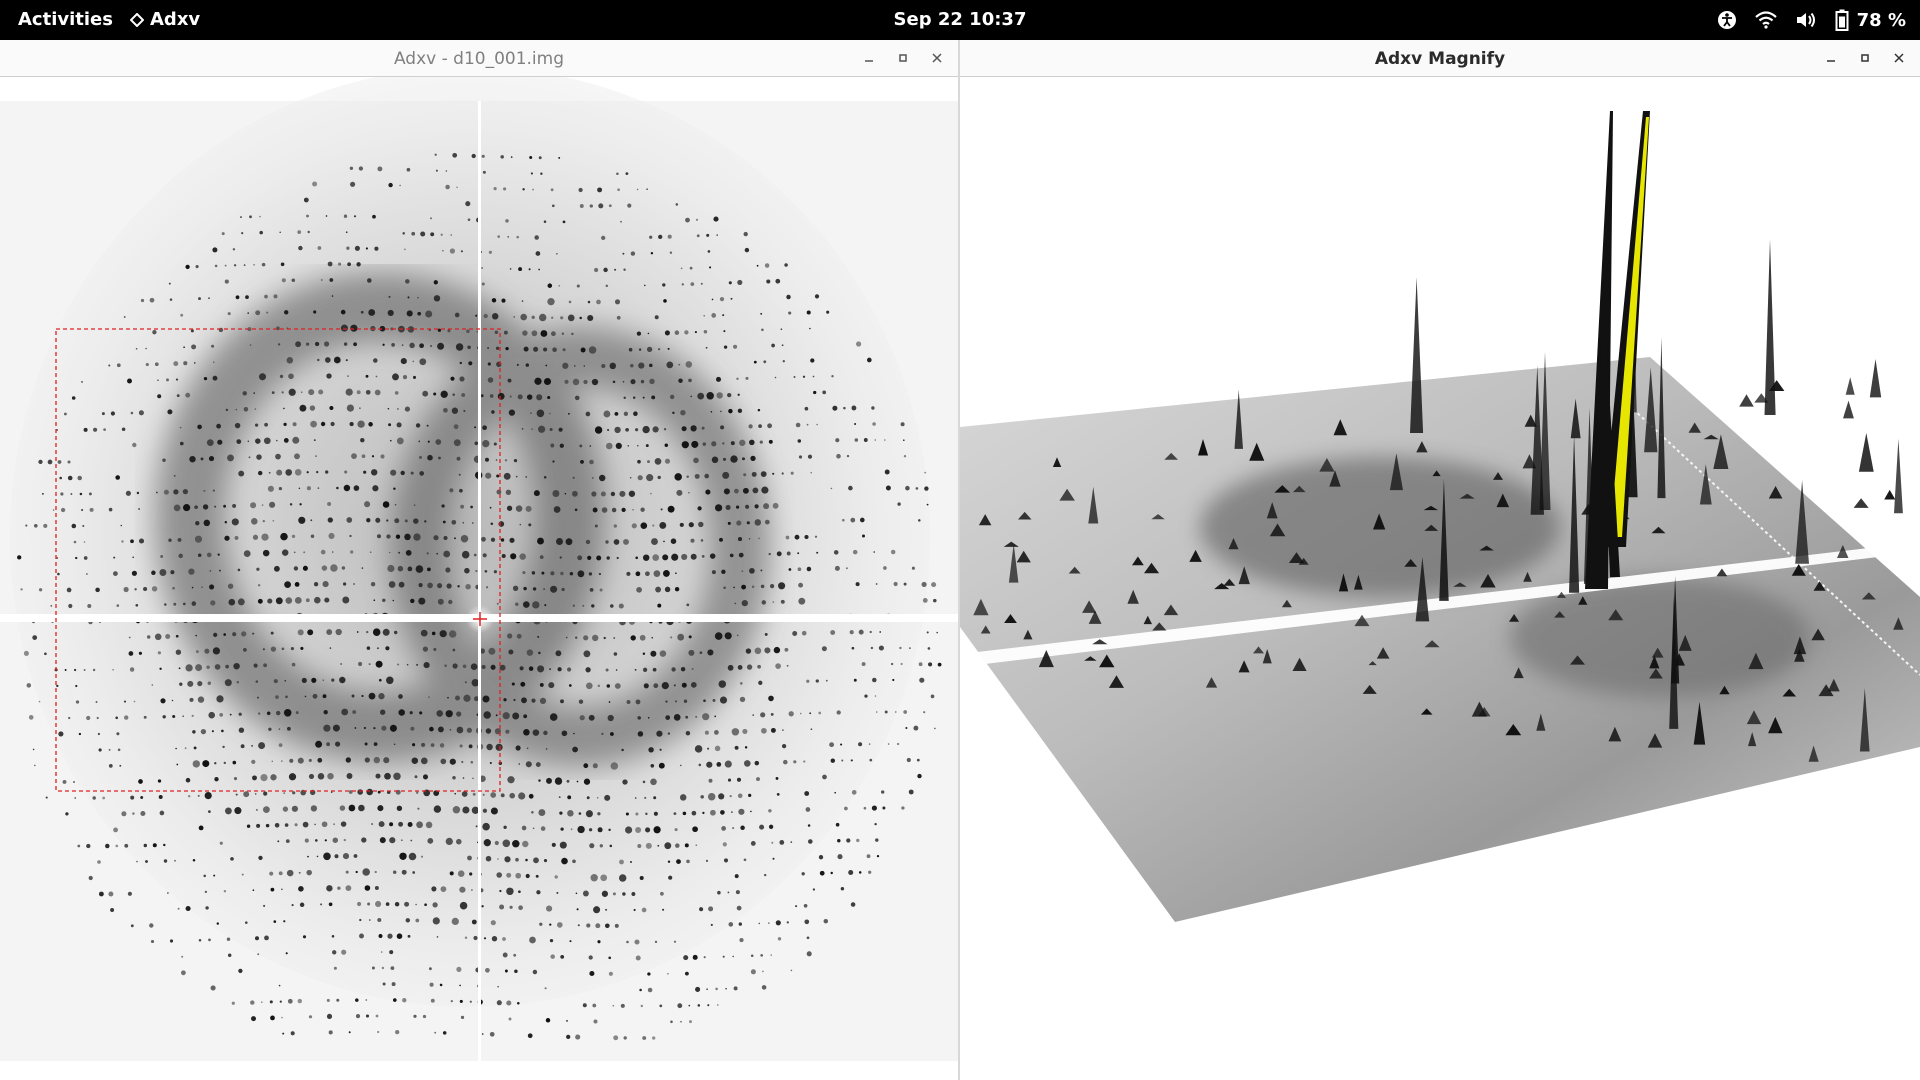 Image resolution: width=1920 pixels, height=1080 pixels. I want to click on system-tray: 78 %, so click(1802, 20).